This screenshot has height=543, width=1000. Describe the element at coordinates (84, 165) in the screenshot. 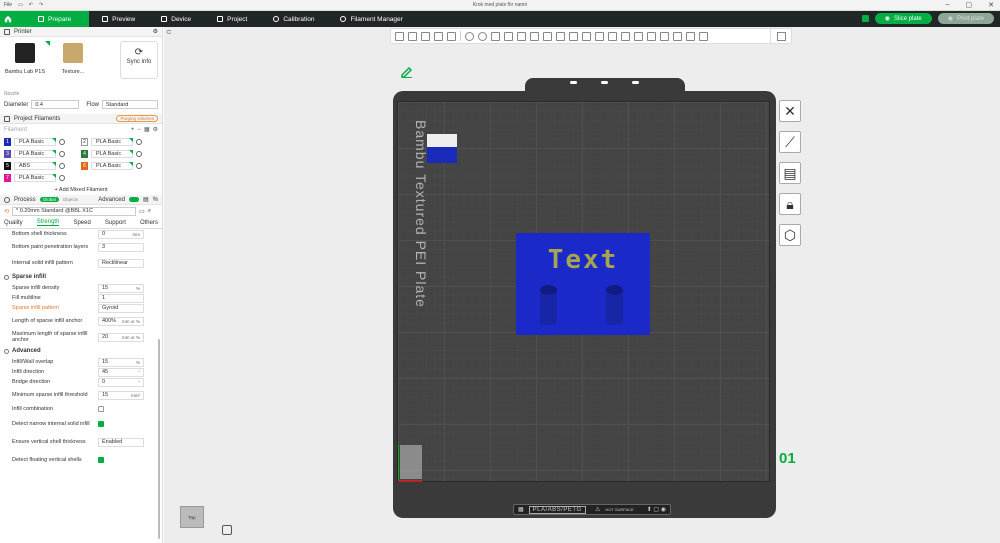

I see `filament-color-swatch: 6` at that location.